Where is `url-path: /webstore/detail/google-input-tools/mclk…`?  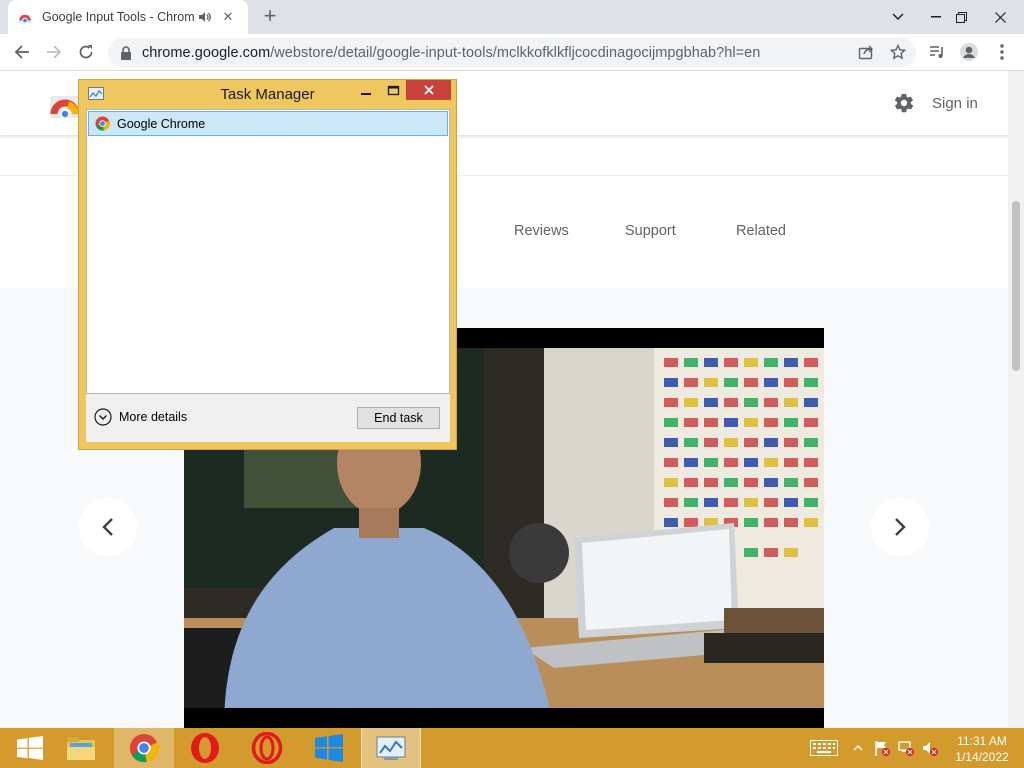 url-path: /webstore/detail/google-input-tools/mclk… is located at coordinates (515, 52).